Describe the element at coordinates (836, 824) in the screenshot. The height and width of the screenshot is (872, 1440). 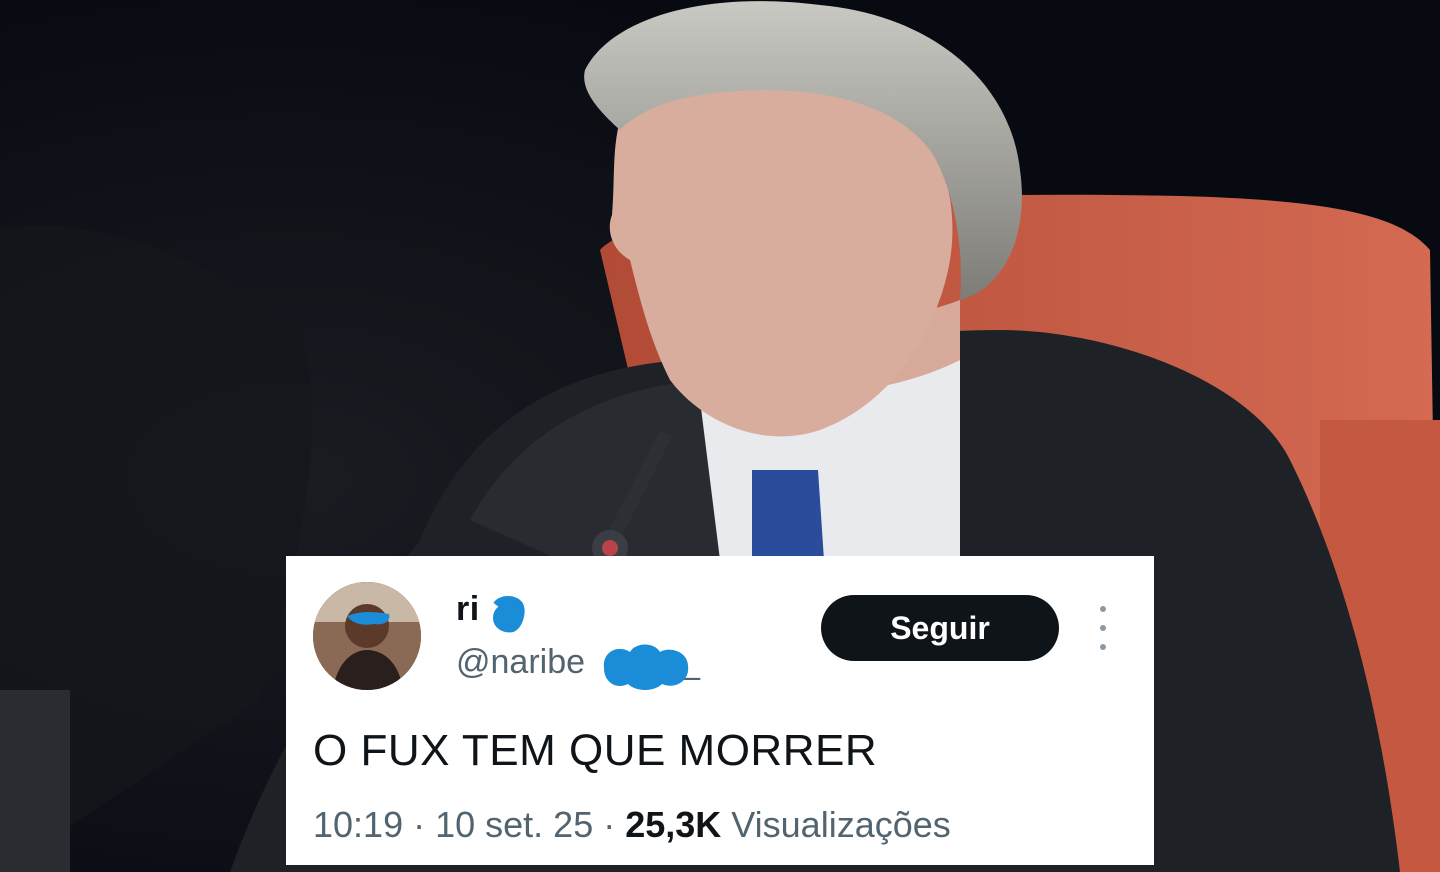
I see `views-label: Visualizações` at that location.